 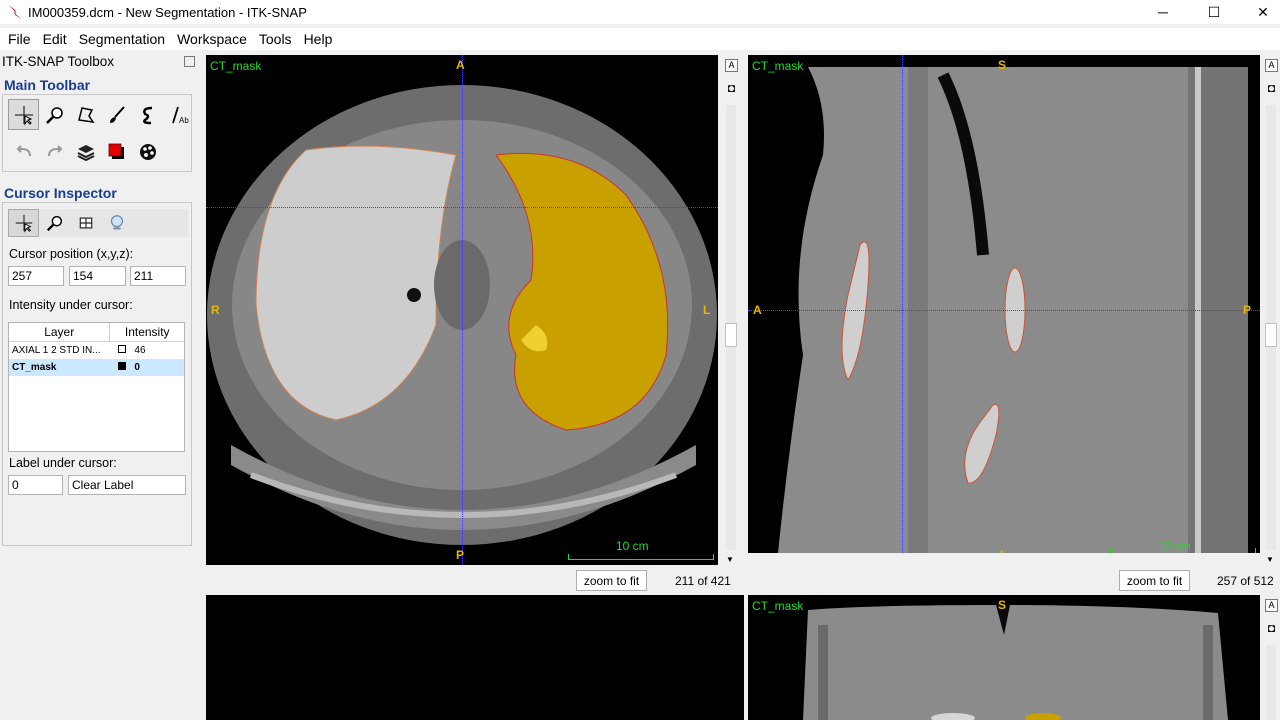 I want to click on label-under-cursor-label: Label under cursor:, so click(x=63, y=463).